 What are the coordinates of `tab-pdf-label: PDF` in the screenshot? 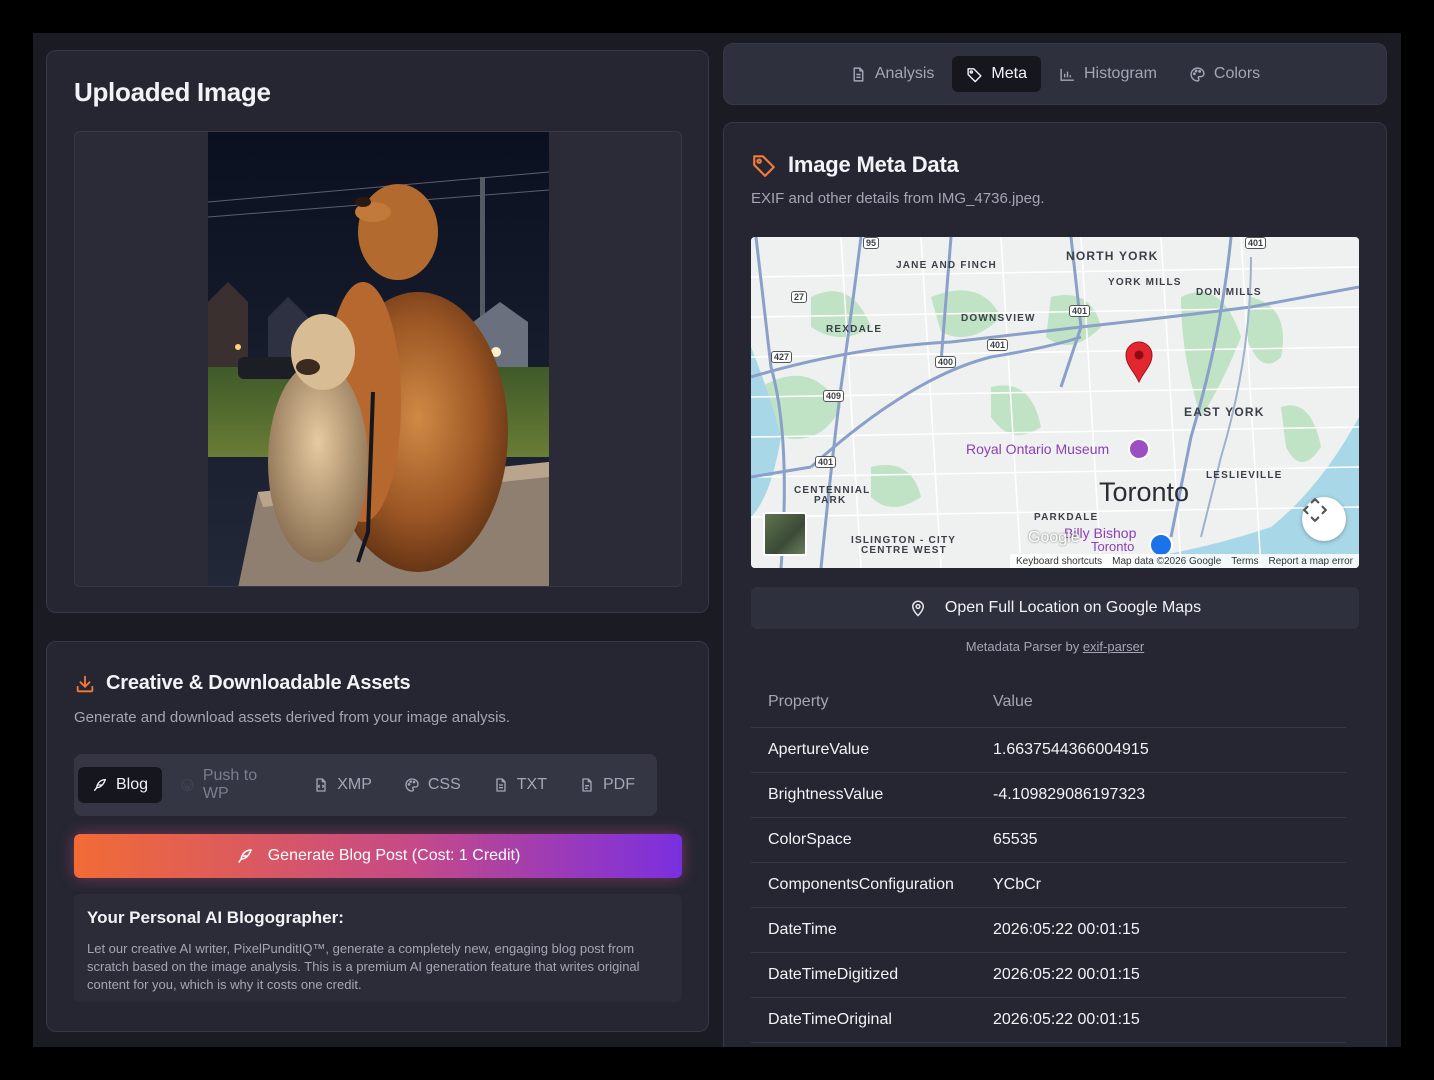 It's located at (619, 784).